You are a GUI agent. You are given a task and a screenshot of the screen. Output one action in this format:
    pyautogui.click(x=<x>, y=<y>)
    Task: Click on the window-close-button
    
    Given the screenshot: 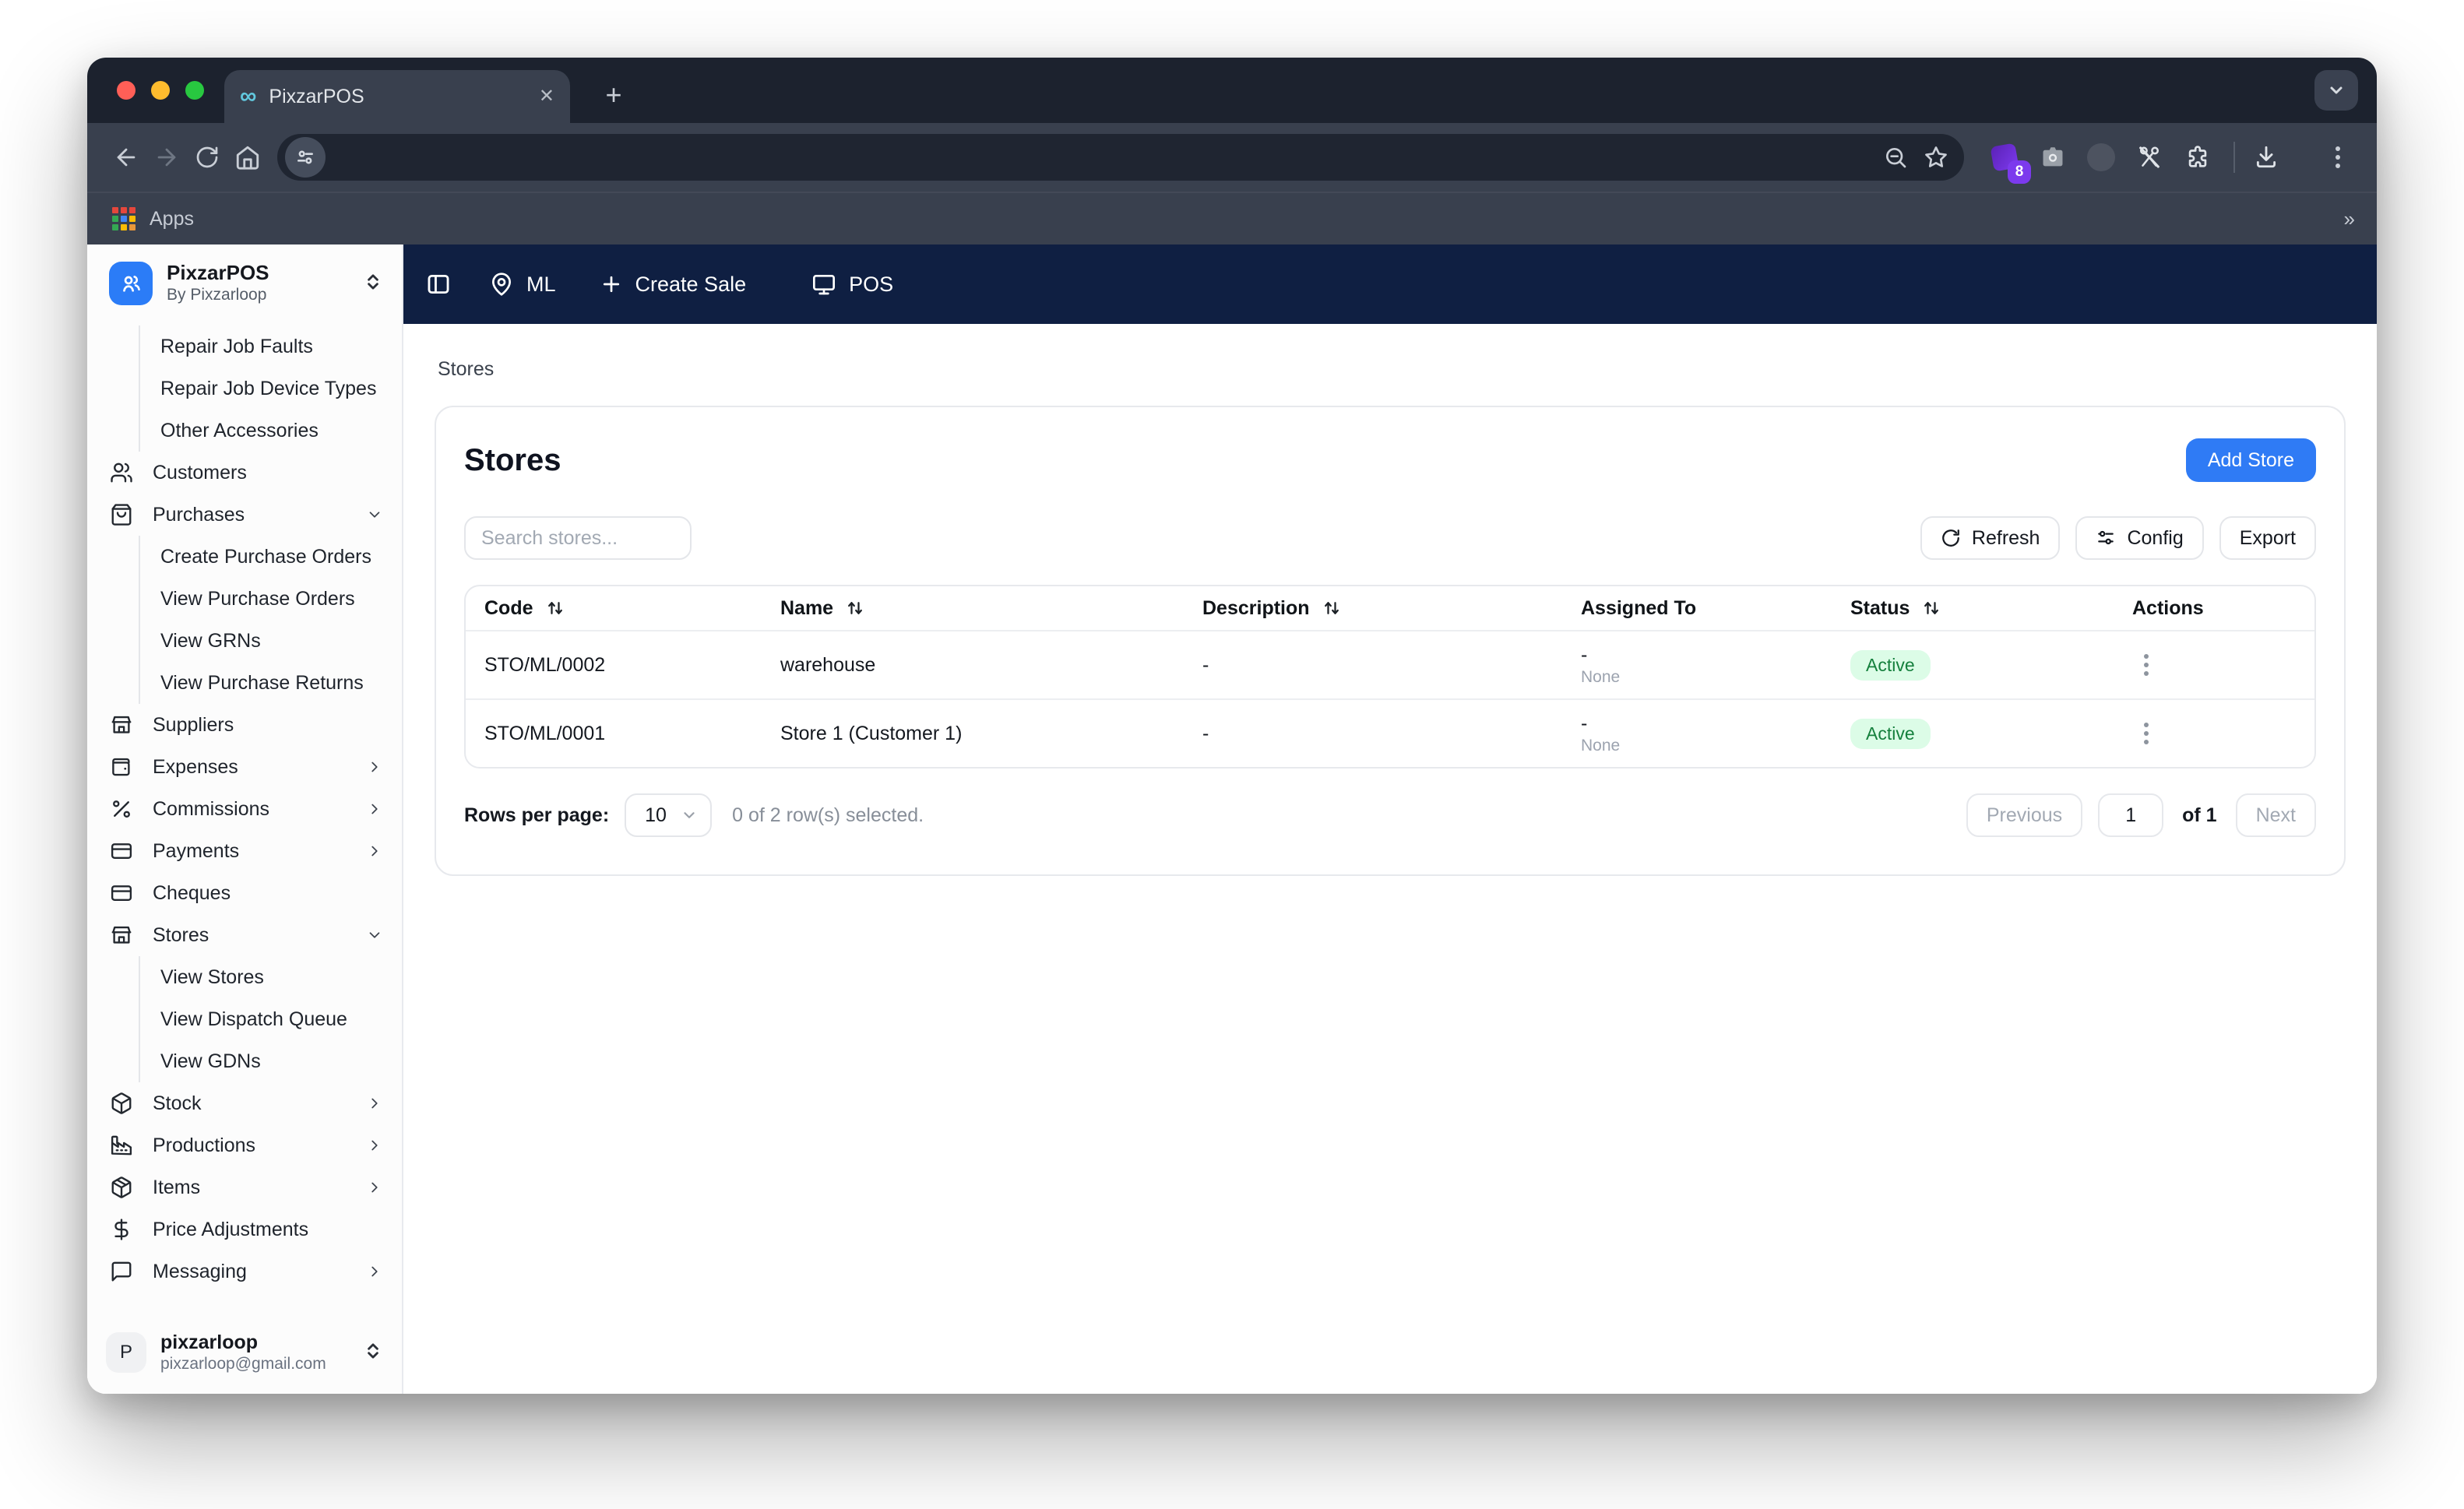 What is the action you would take?
    pyautogui.click(x=126, y=90)
    